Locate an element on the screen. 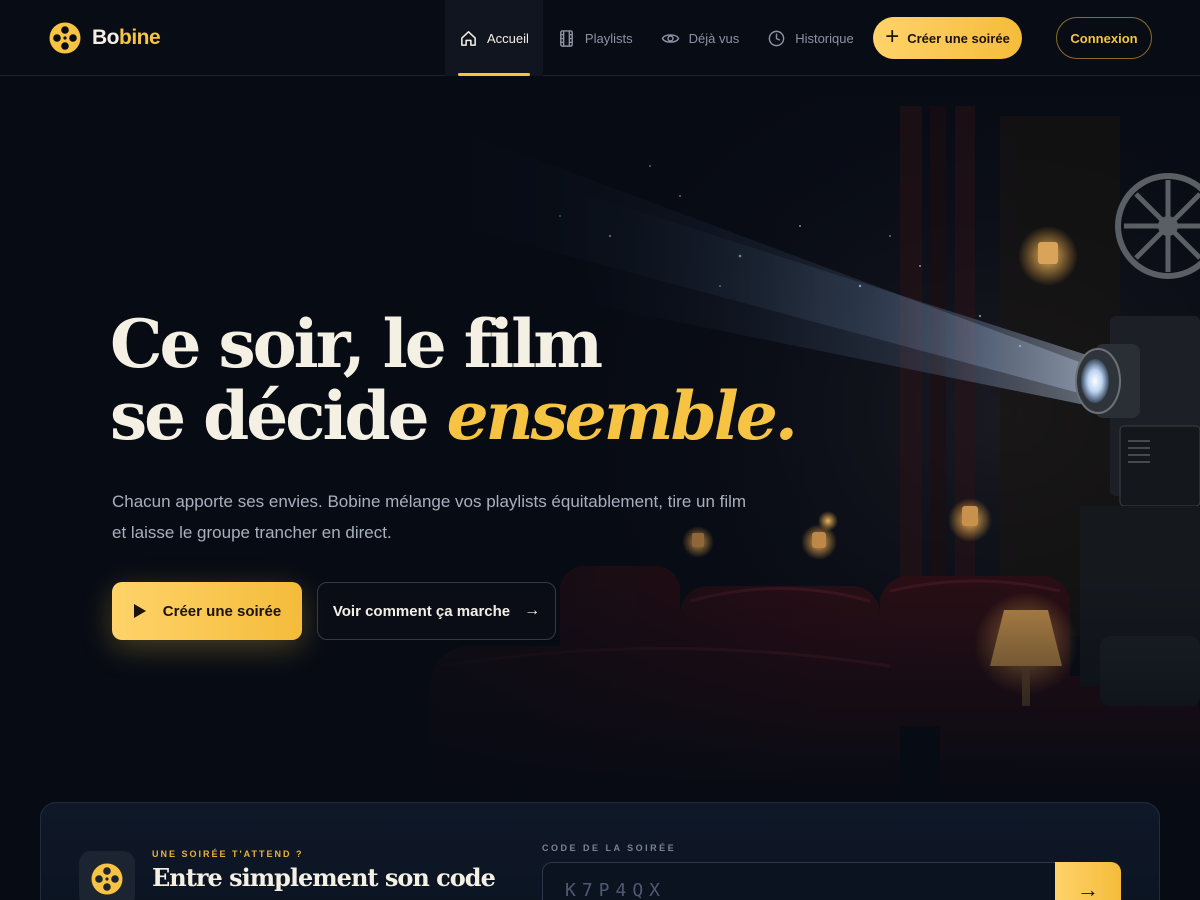  create-party-label: Créer une soirée is located at coordinates (958, 38).